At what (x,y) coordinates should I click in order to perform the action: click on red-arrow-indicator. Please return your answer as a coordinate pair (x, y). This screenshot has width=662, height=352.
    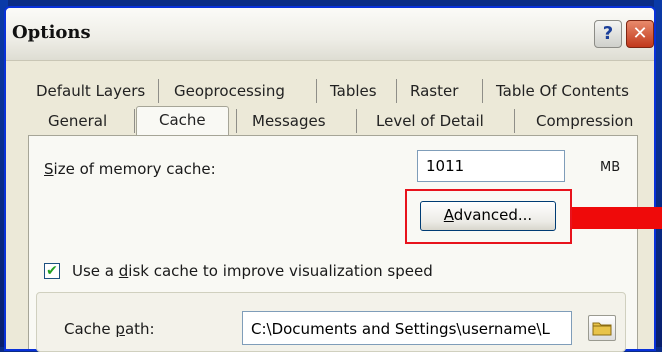
    Looking at the image, I should click on (617, 218).